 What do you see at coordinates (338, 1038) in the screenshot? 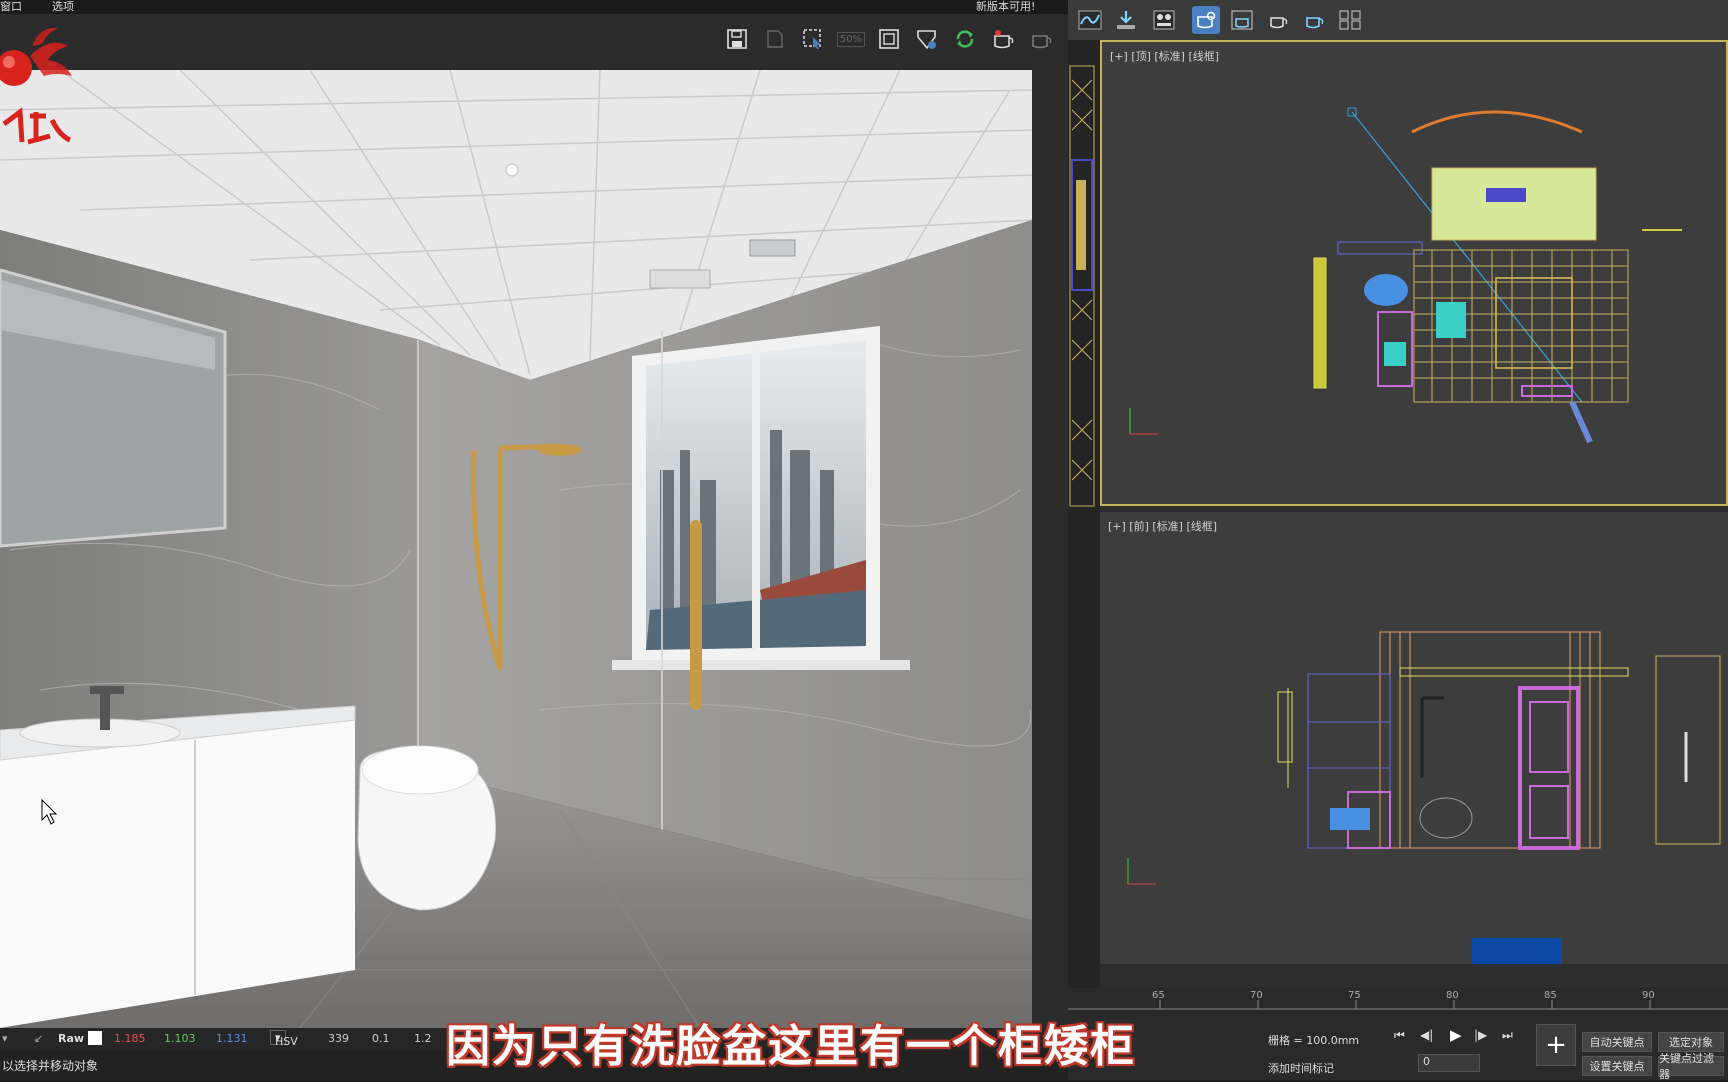
I see `value-h: 339` at bounding box center [338, 1038].